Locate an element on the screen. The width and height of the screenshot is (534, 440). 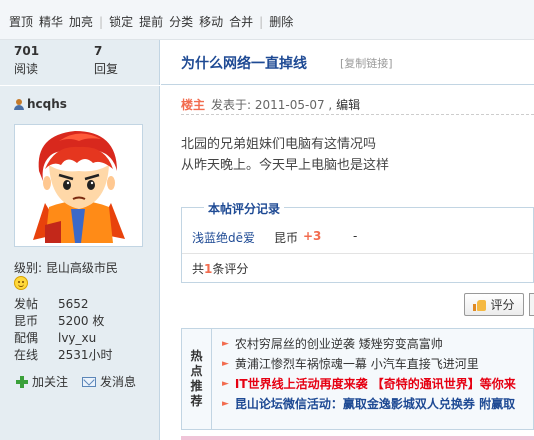
digest-button: 精华 is located at coordinates (51, 21).